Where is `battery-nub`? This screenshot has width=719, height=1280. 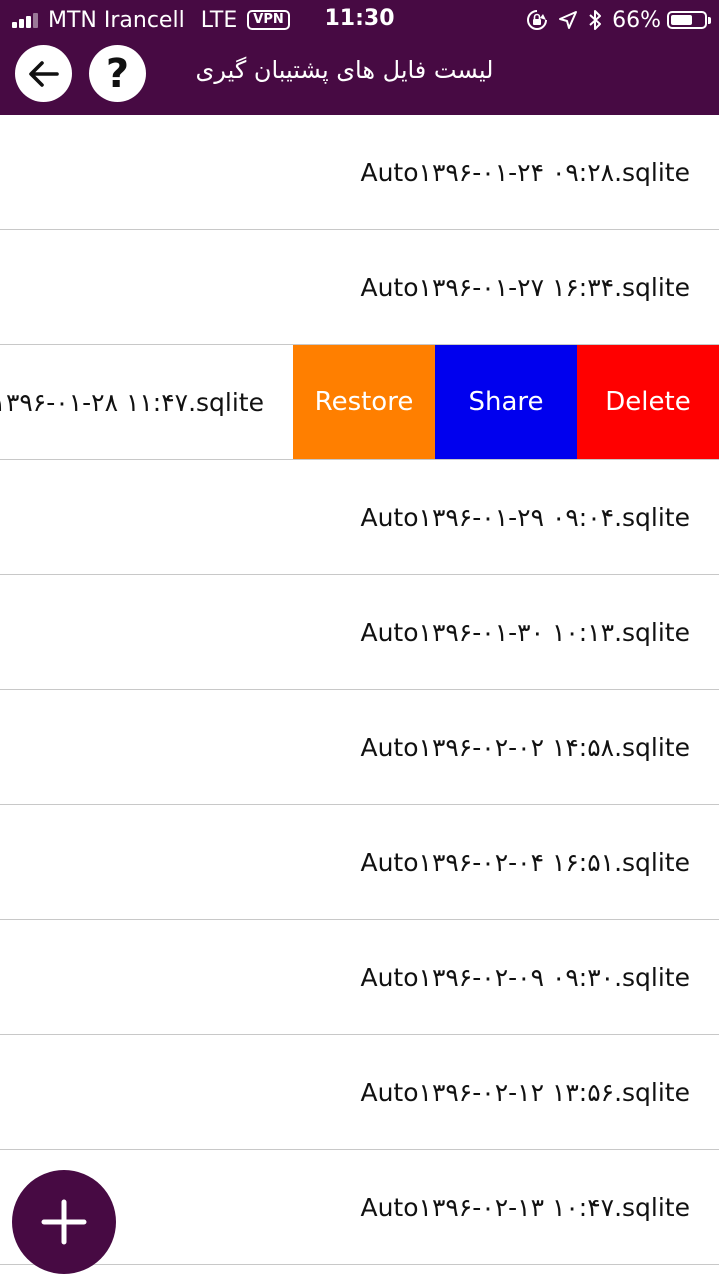 battery-nub is located at coordinates (709, 20).